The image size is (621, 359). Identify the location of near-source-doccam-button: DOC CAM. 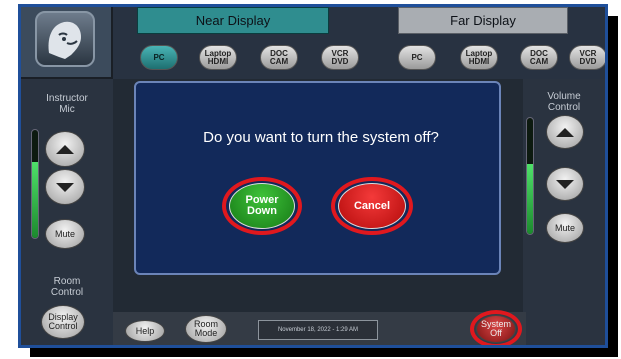
(279, 57).